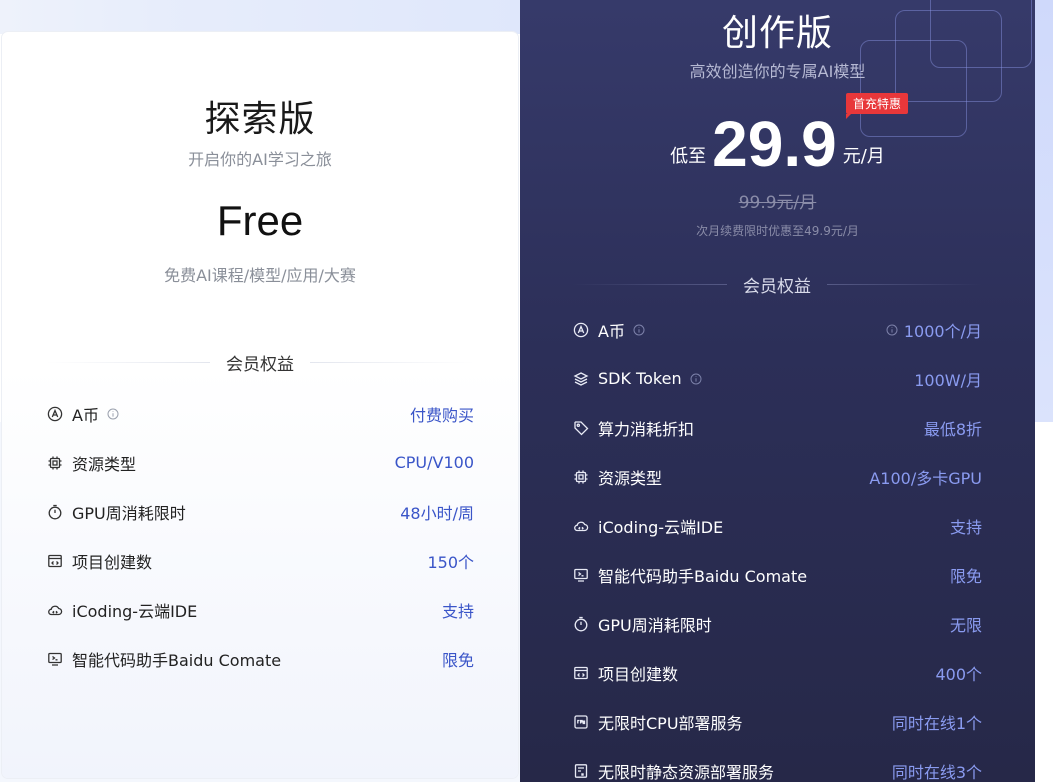 Image resolution: width=1053 pixels, height=782 pixels. What do you see at coordinates (777, 33) in the screenshot?
I see `plan-title: 创作版` at bounding box center [777, 33].